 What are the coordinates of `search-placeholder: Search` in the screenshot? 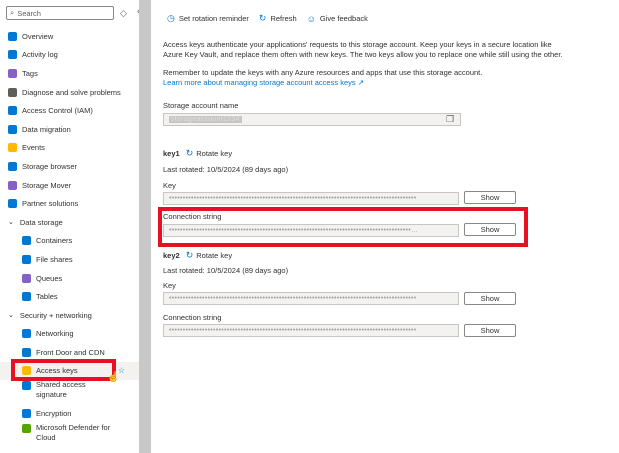 It's located at (29, 13).